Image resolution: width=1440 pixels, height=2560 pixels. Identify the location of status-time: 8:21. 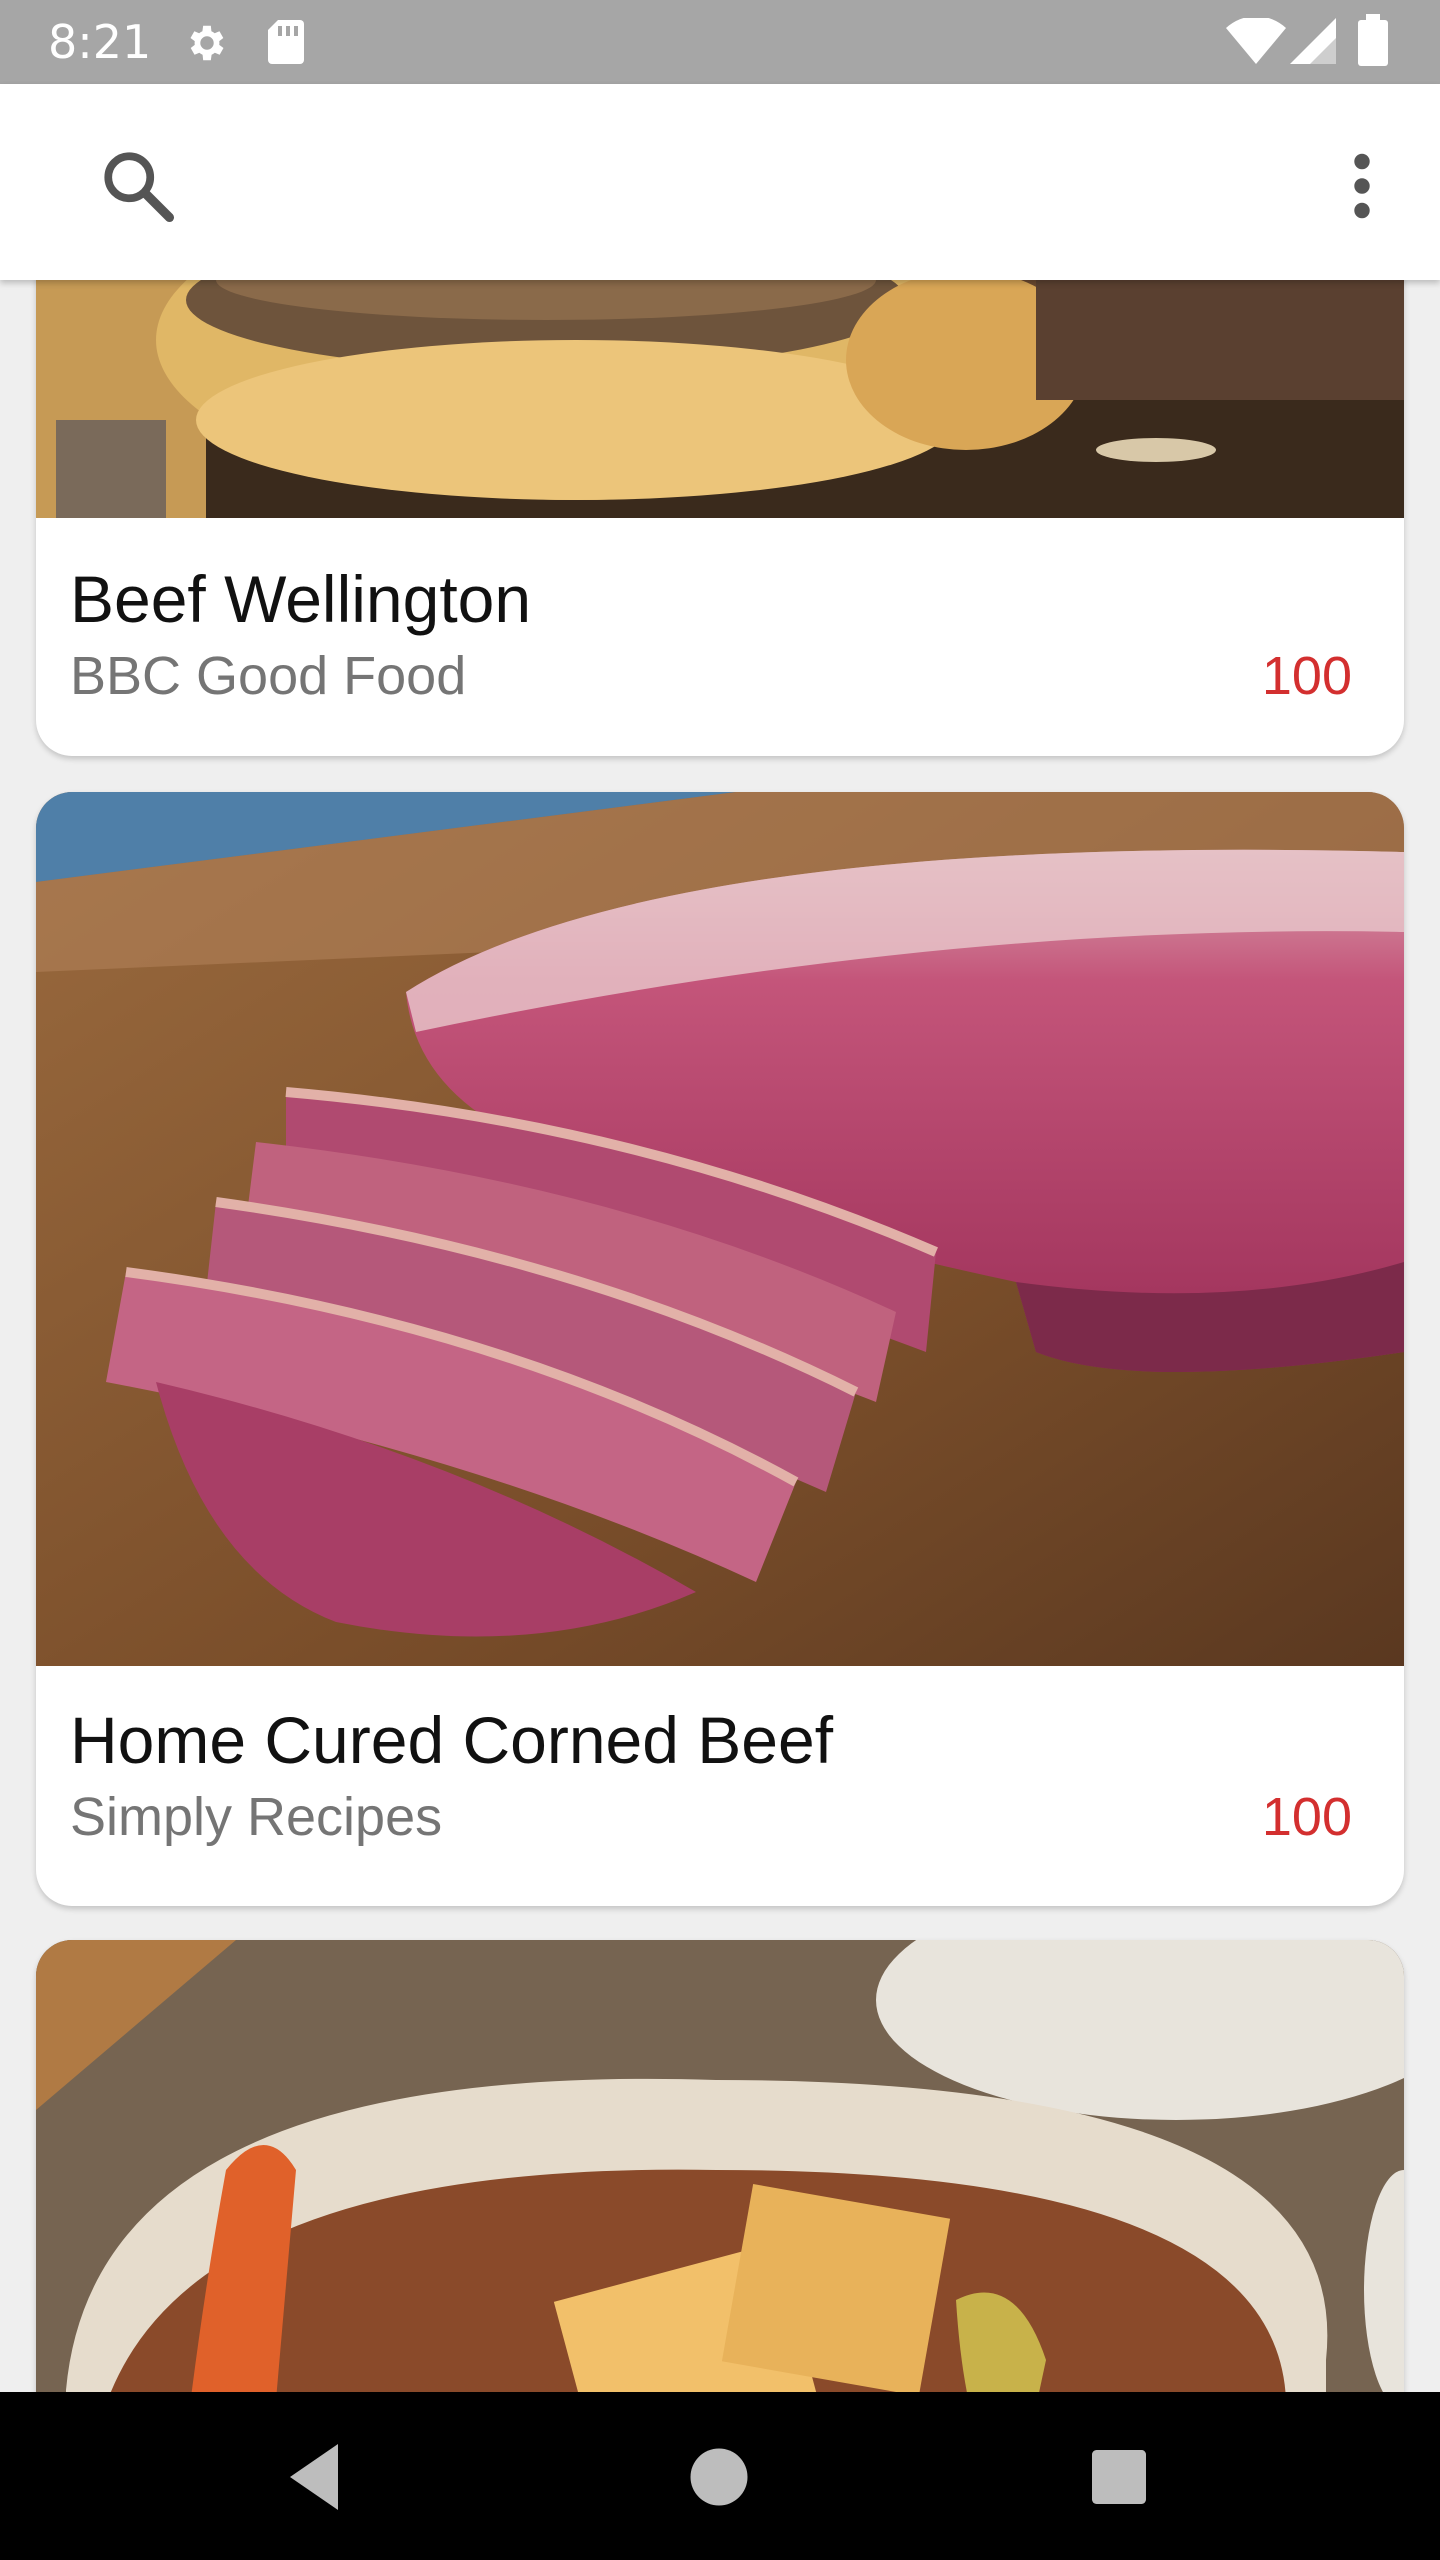
(100, 42).